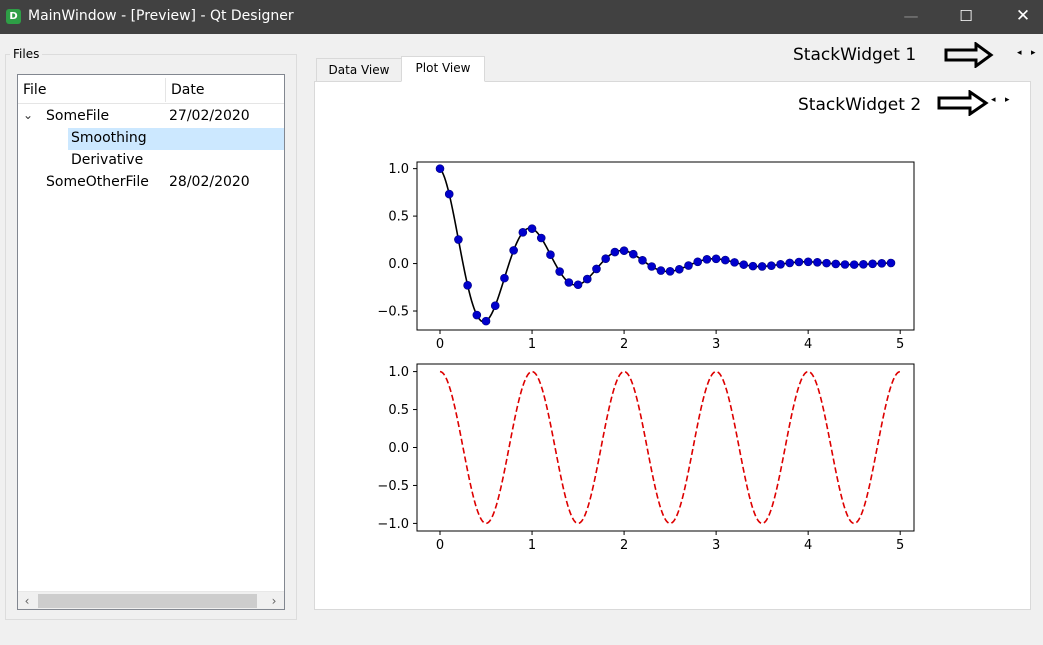 The width and height of the screenshot is (1043, 645). I want to click on maximize-button: ☐, so click(966, 17).